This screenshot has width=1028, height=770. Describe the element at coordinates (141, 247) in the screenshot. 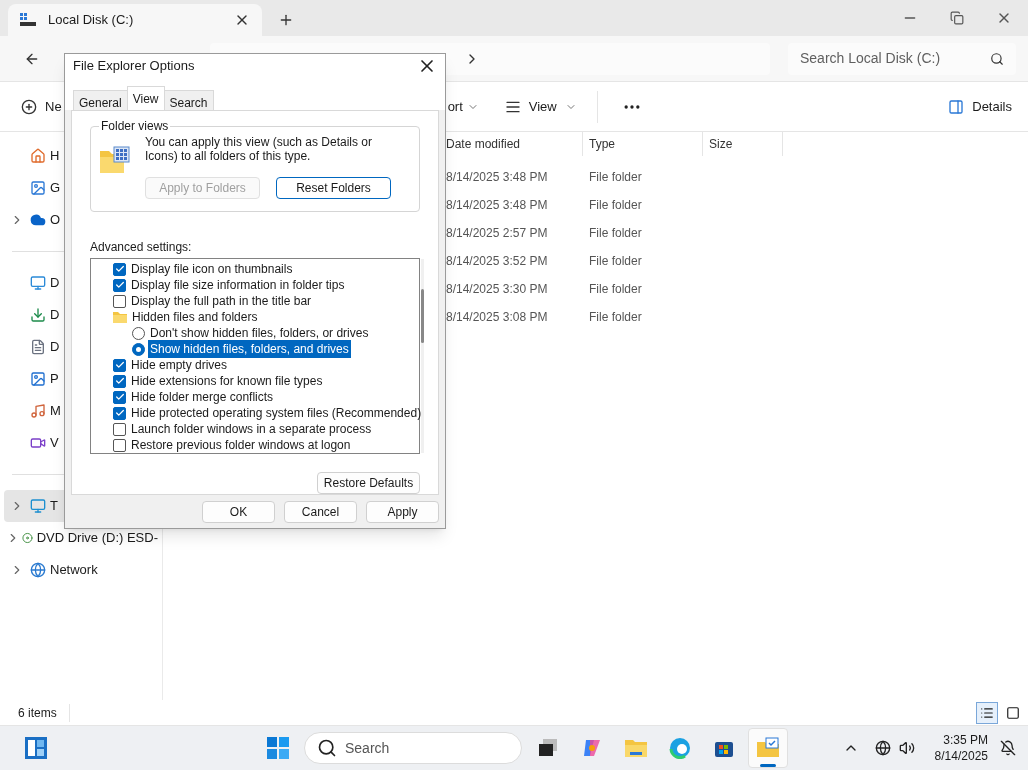

I see `advanced-settings-label: Advanced settings:` at that location.